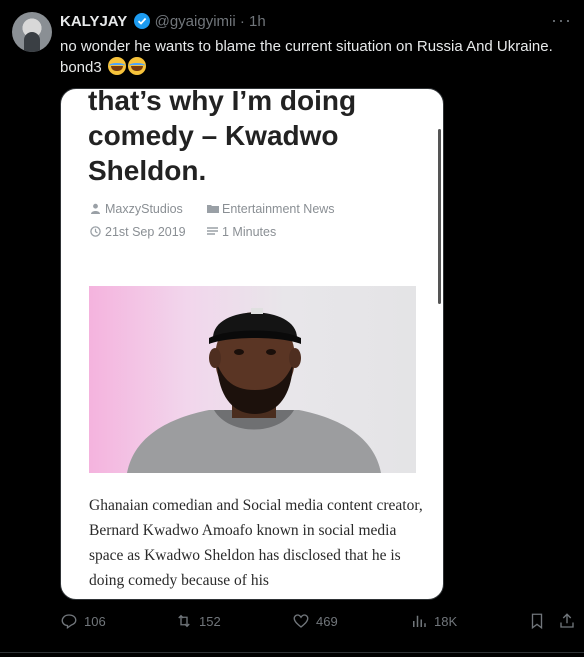 This screenshot has height=657, width=584. I want to click on reply-button: 106, so click(83, 621).